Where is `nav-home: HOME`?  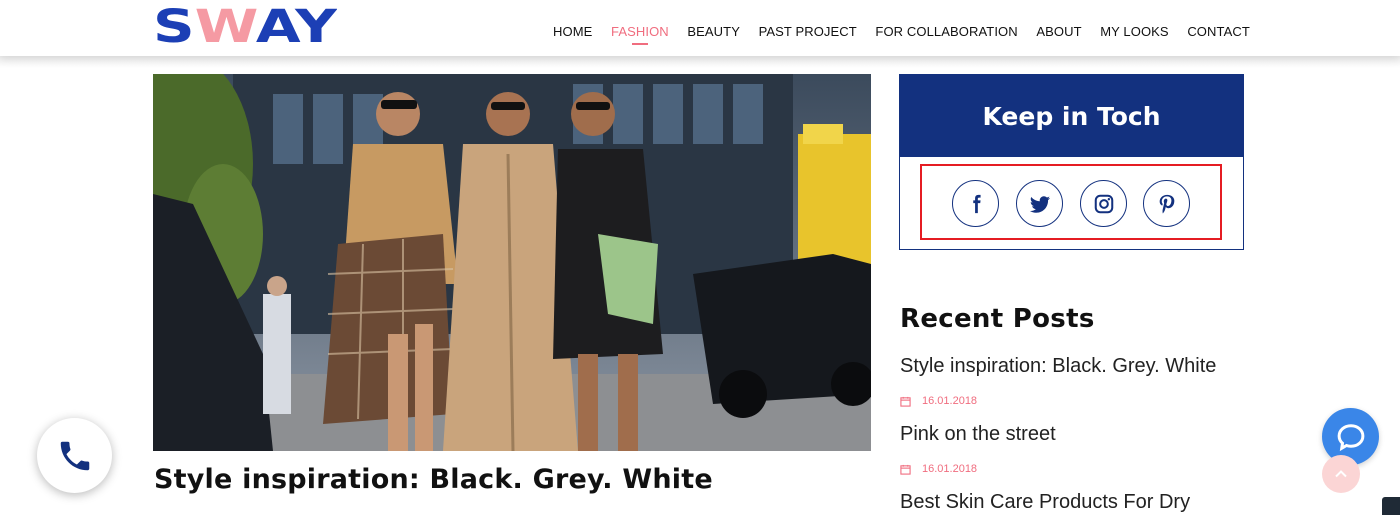
nav-home: HOME is located at coordinates (572, 32).